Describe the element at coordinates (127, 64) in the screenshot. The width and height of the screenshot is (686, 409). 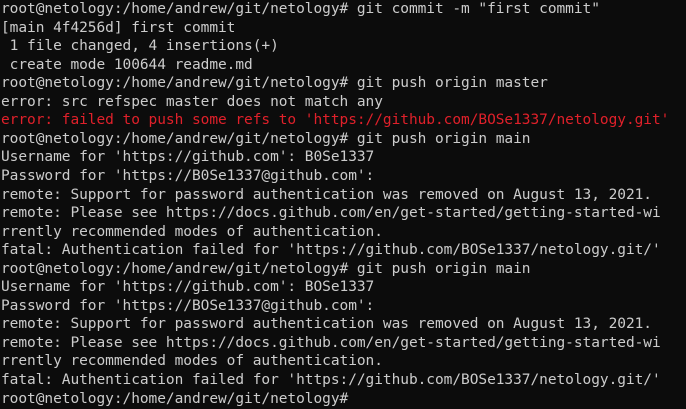
I see `terminal-line: create mode 100644 readme.md` at that location.